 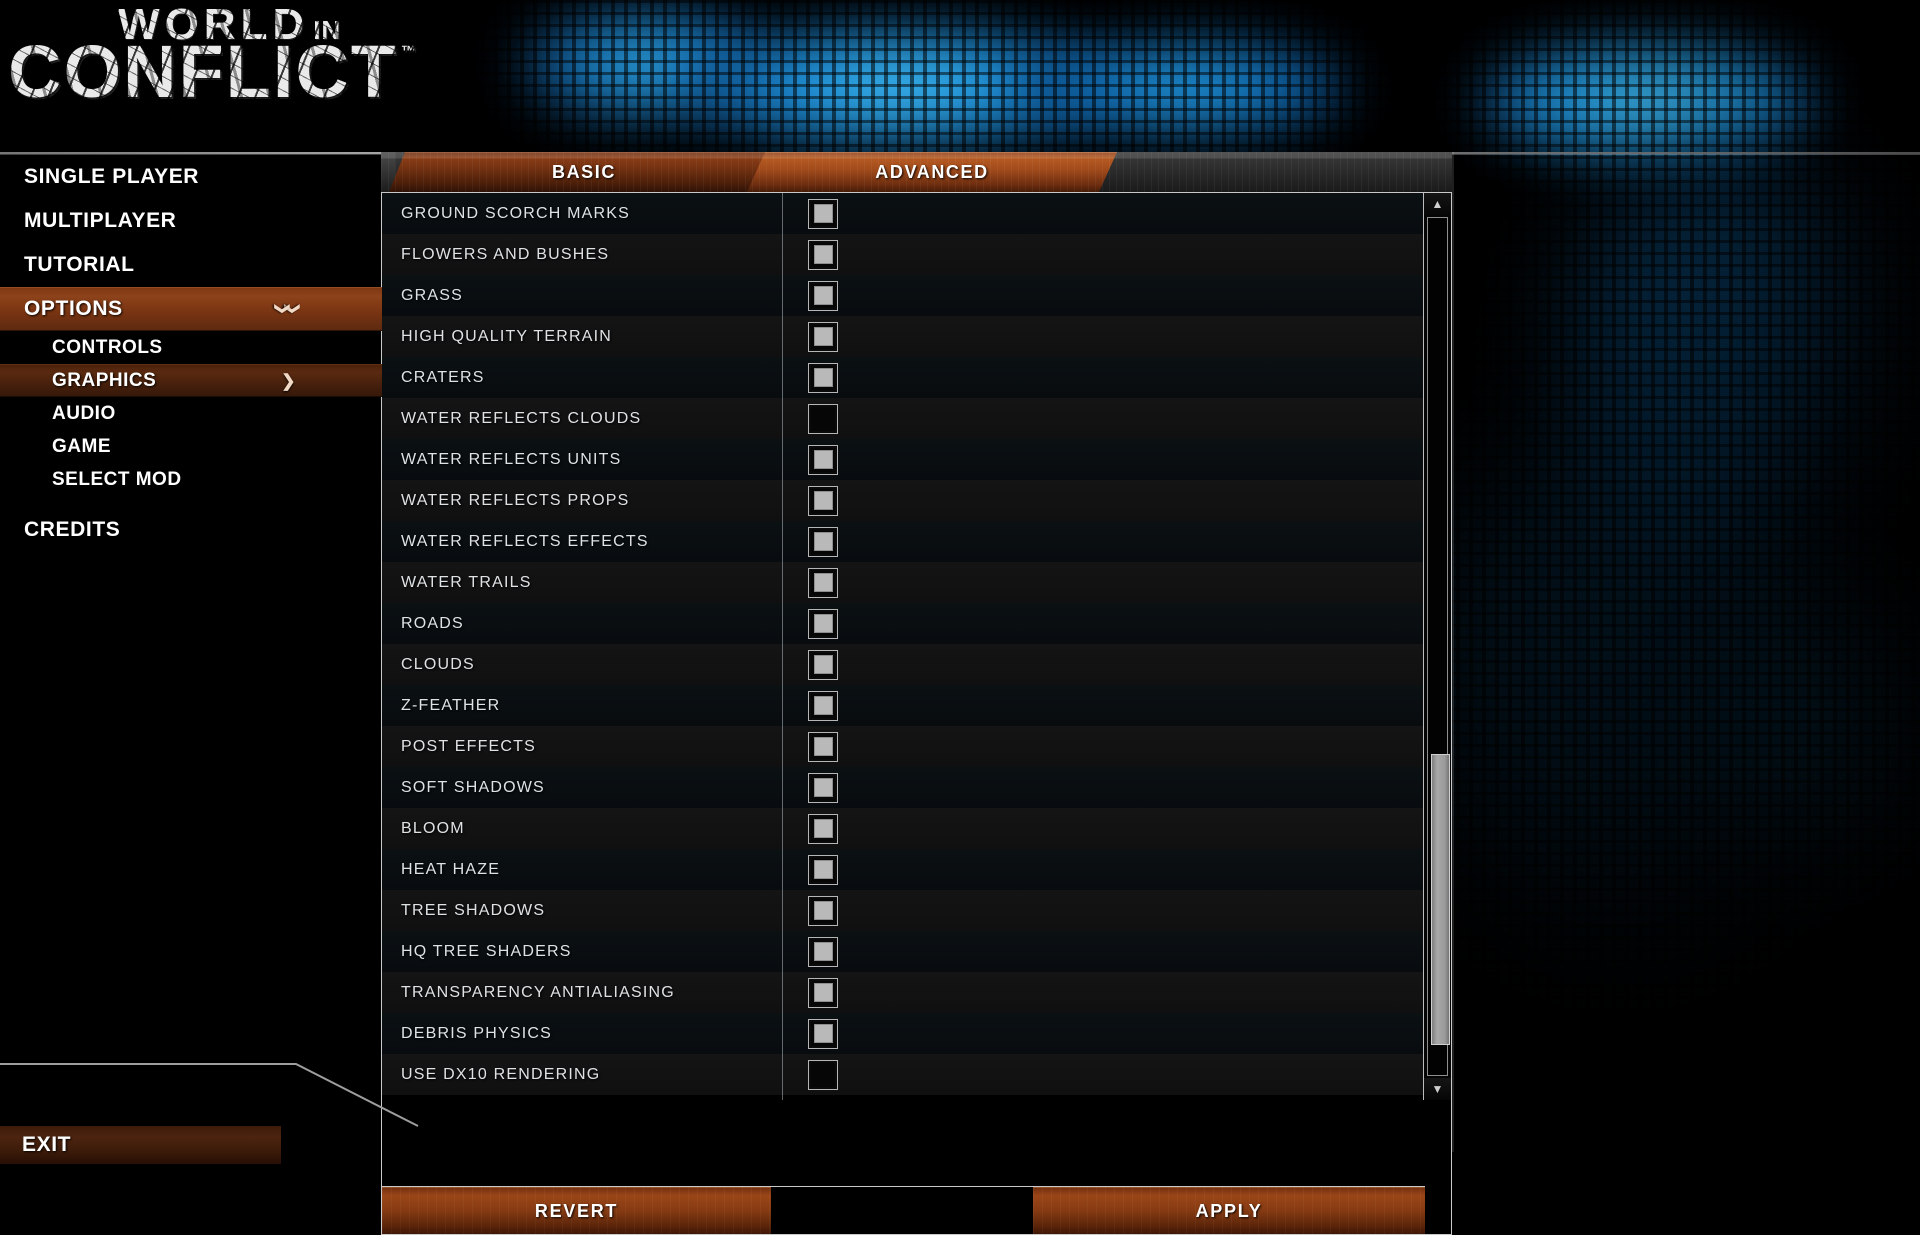 I want to click on setting-row: Z-FEATHER, so click(x=903, y=705).